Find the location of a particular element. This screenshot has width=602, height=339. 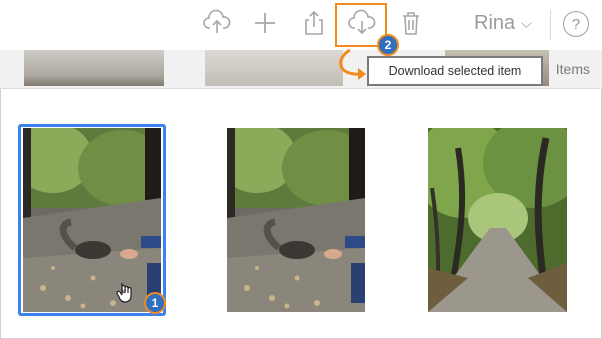

upload-cloud-icon is located at coordinates (217, 23).